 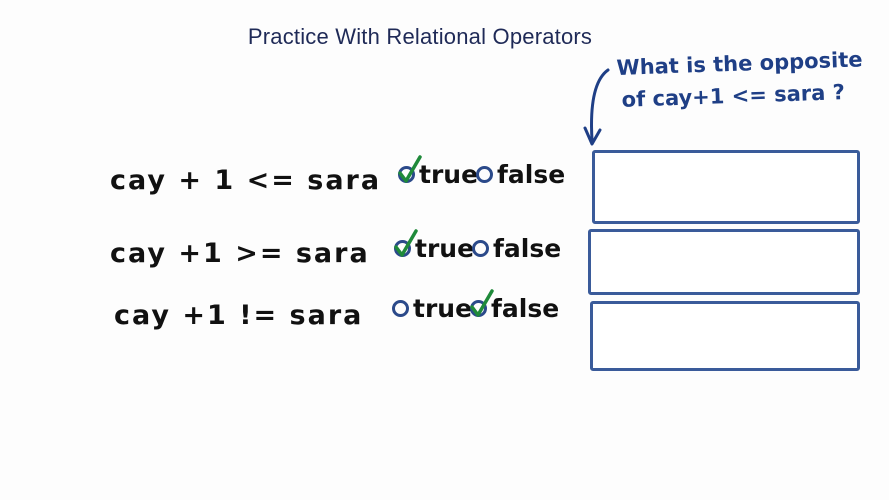 I want to click on option-false-3: false, so click(x=515, y=306).